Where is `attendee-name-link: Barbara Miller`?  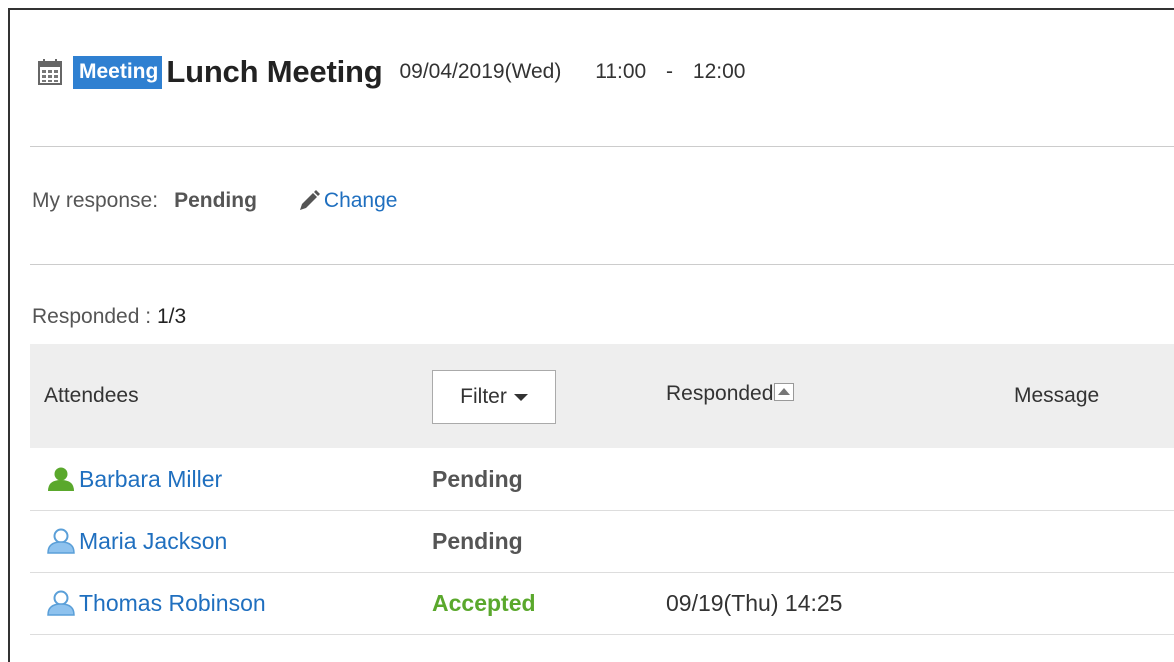 attendee-name-link: Barbara Miller is located at coordinates (150, 479).